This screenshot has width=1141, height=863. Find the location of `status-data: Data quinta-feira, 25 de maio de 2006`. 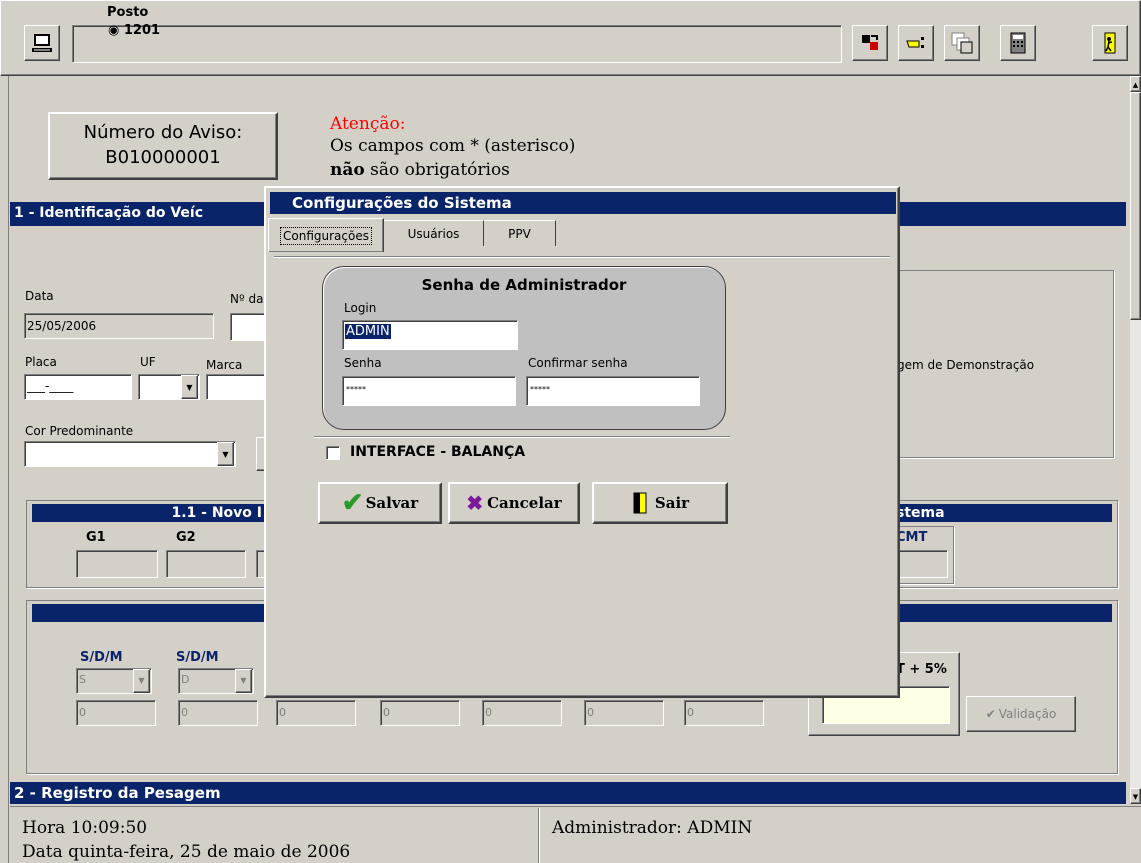

status-data: Data quinta-feira, 25 de maio de 2006 is located at coordinates (186, 852).